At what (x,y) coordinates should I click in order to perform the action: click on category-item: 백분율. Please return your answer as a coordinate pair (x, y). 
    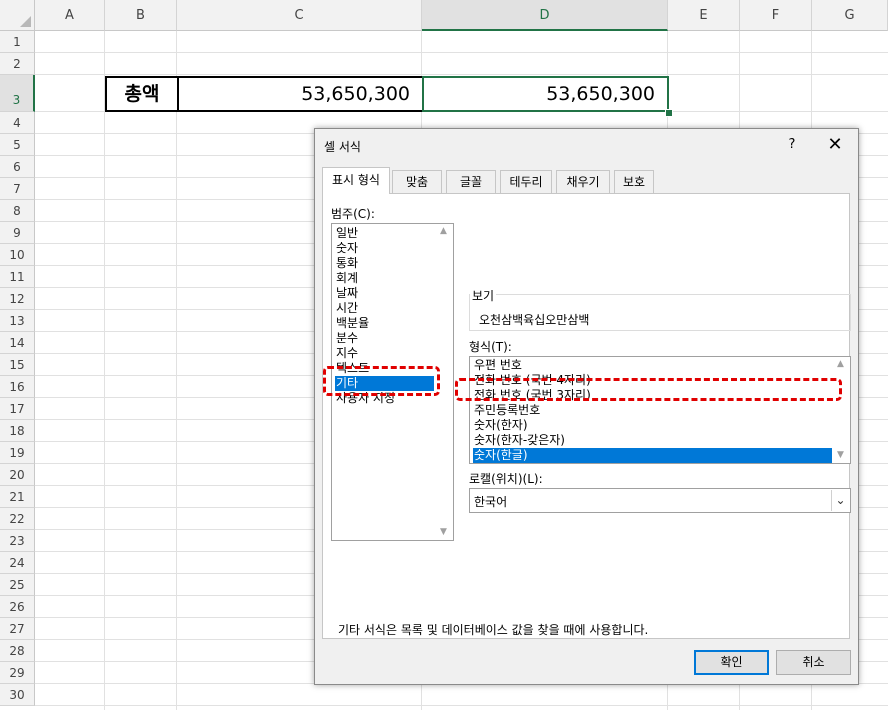
    Looking at the image, I should click on (385, 323).